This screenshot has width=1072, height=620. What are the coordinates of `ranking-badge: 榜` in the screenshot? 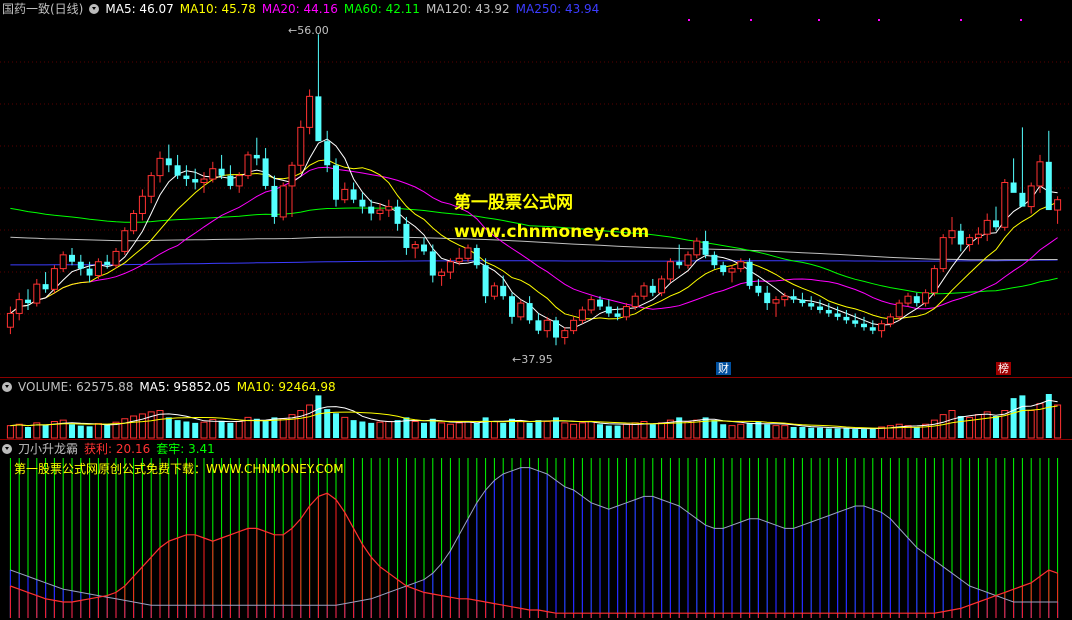 It's located at (1003, 368).